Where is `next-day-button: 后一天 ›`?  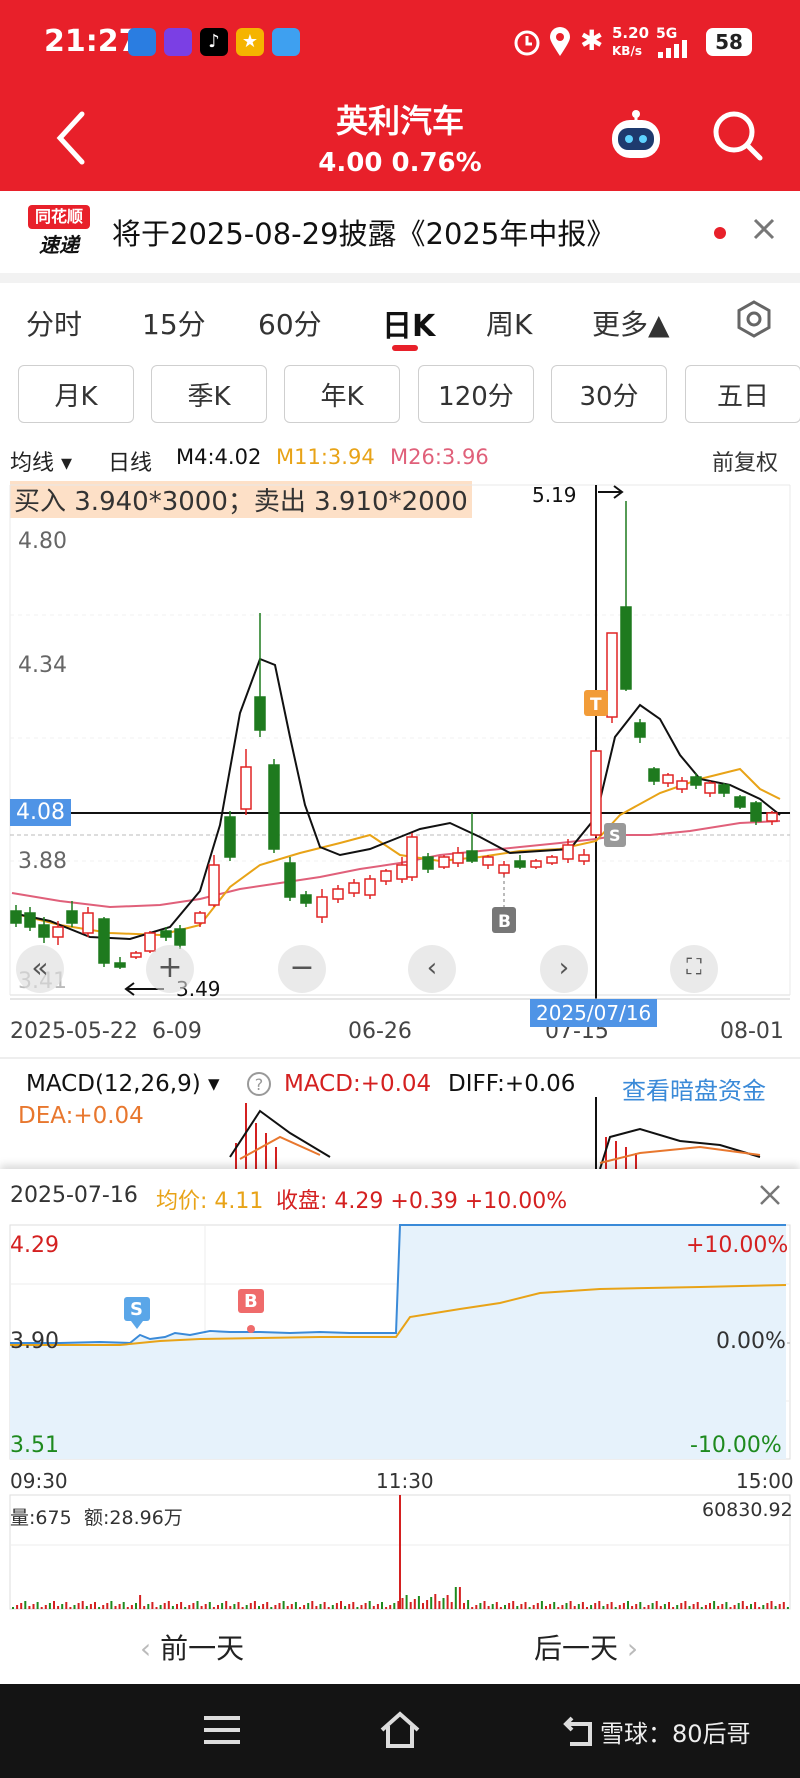 next-day-button: 后一天 › is located at coordinates (586, 1647).